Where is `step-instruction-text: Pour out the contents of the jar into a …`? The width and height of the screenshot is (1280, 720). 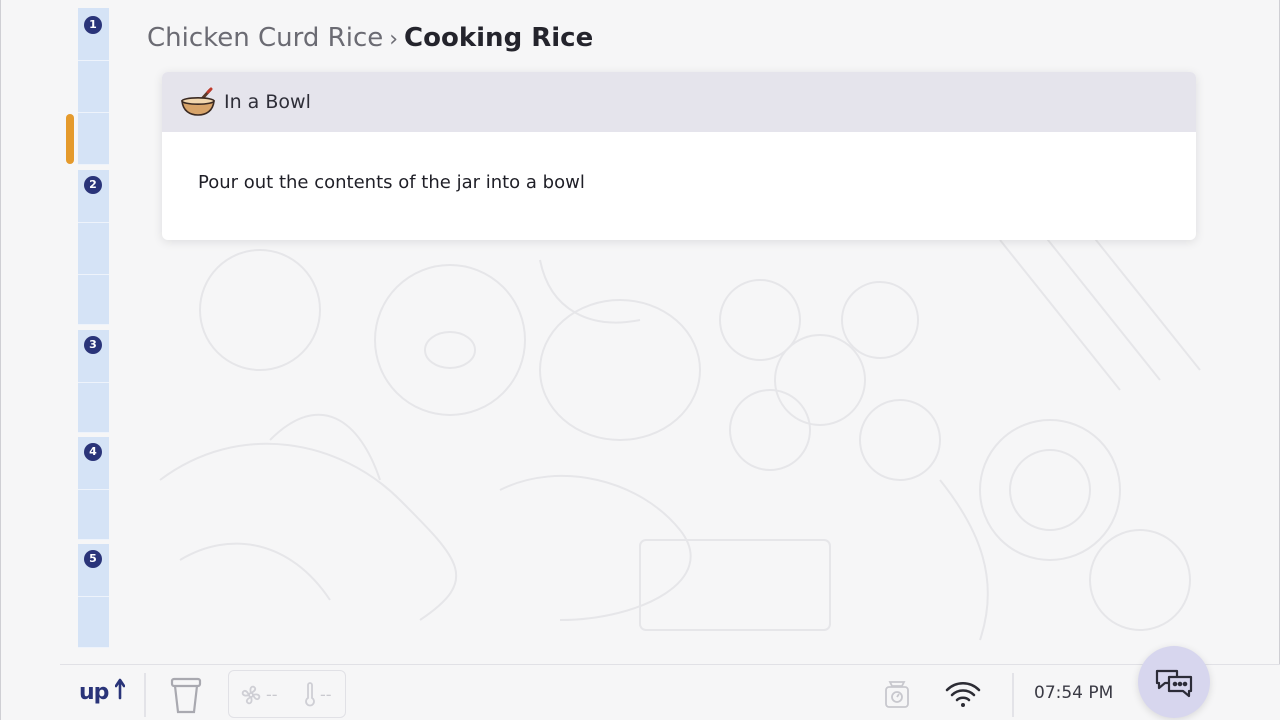
step-instruction-text: Pour out the contents of the jar into a … is located at coordinates (391, 182).